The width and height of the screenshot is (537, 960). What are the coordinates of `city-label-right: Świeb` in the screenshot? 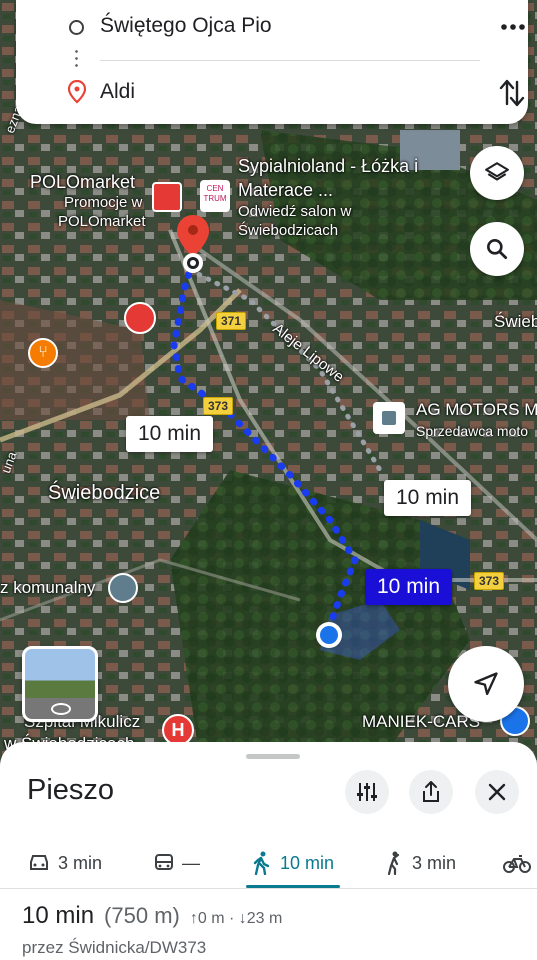 It's located at (515, 321).